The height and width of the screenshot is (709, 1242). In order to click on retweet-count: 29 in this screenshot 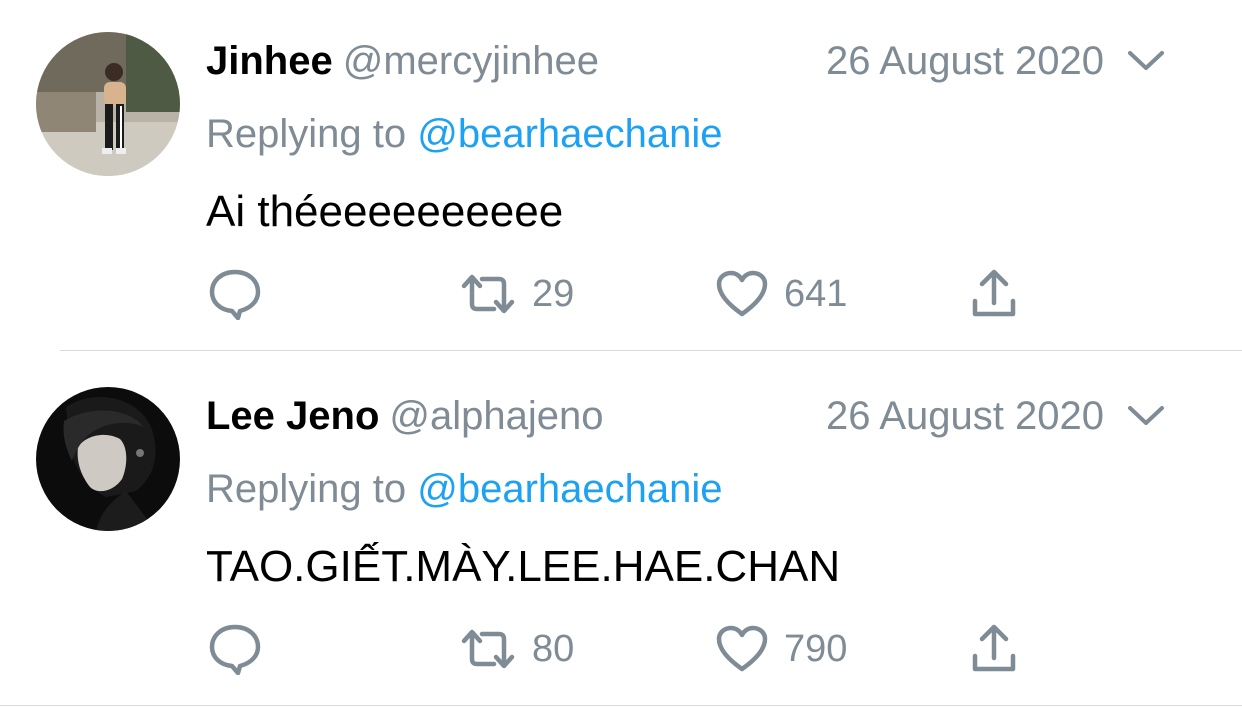, I will do `click(553, 293)`.